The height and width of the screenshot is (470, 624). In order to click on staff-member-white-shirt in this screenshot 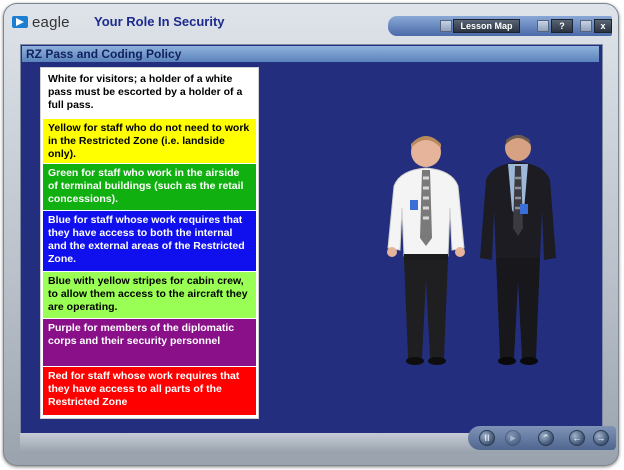, I will do `click(426, 250)`.